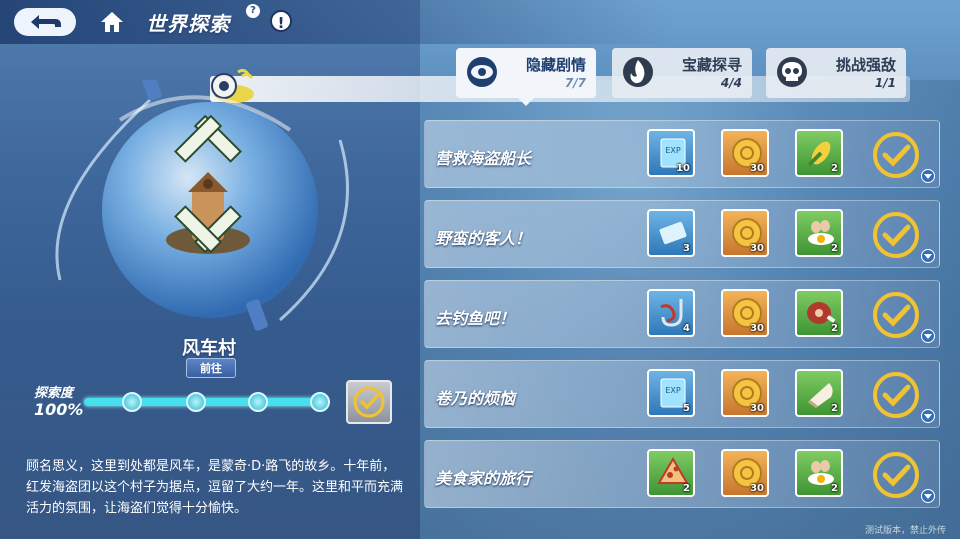  I want to click on reward-meat: 2, so click(819, 313).